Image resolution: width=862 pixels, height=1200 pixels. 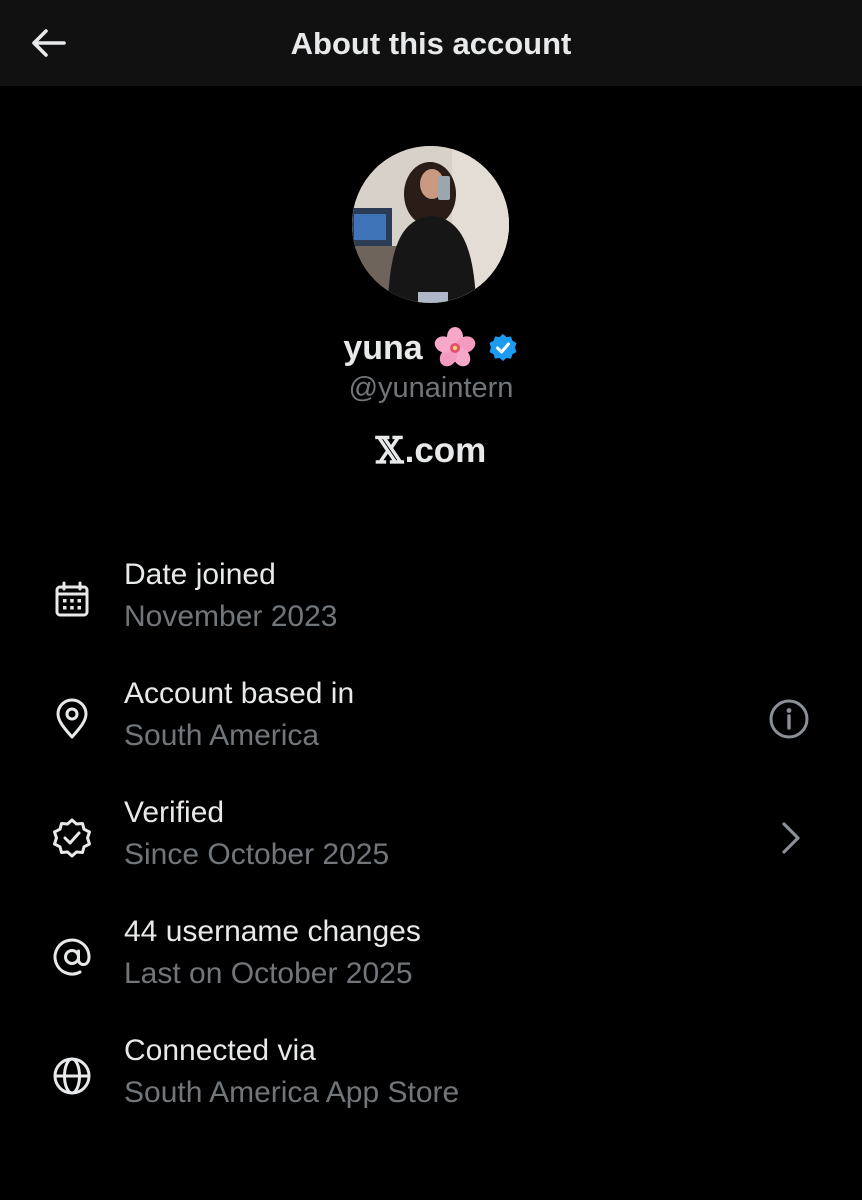 I want to click on detail-value: November 2023, so click(x=231, y=616).